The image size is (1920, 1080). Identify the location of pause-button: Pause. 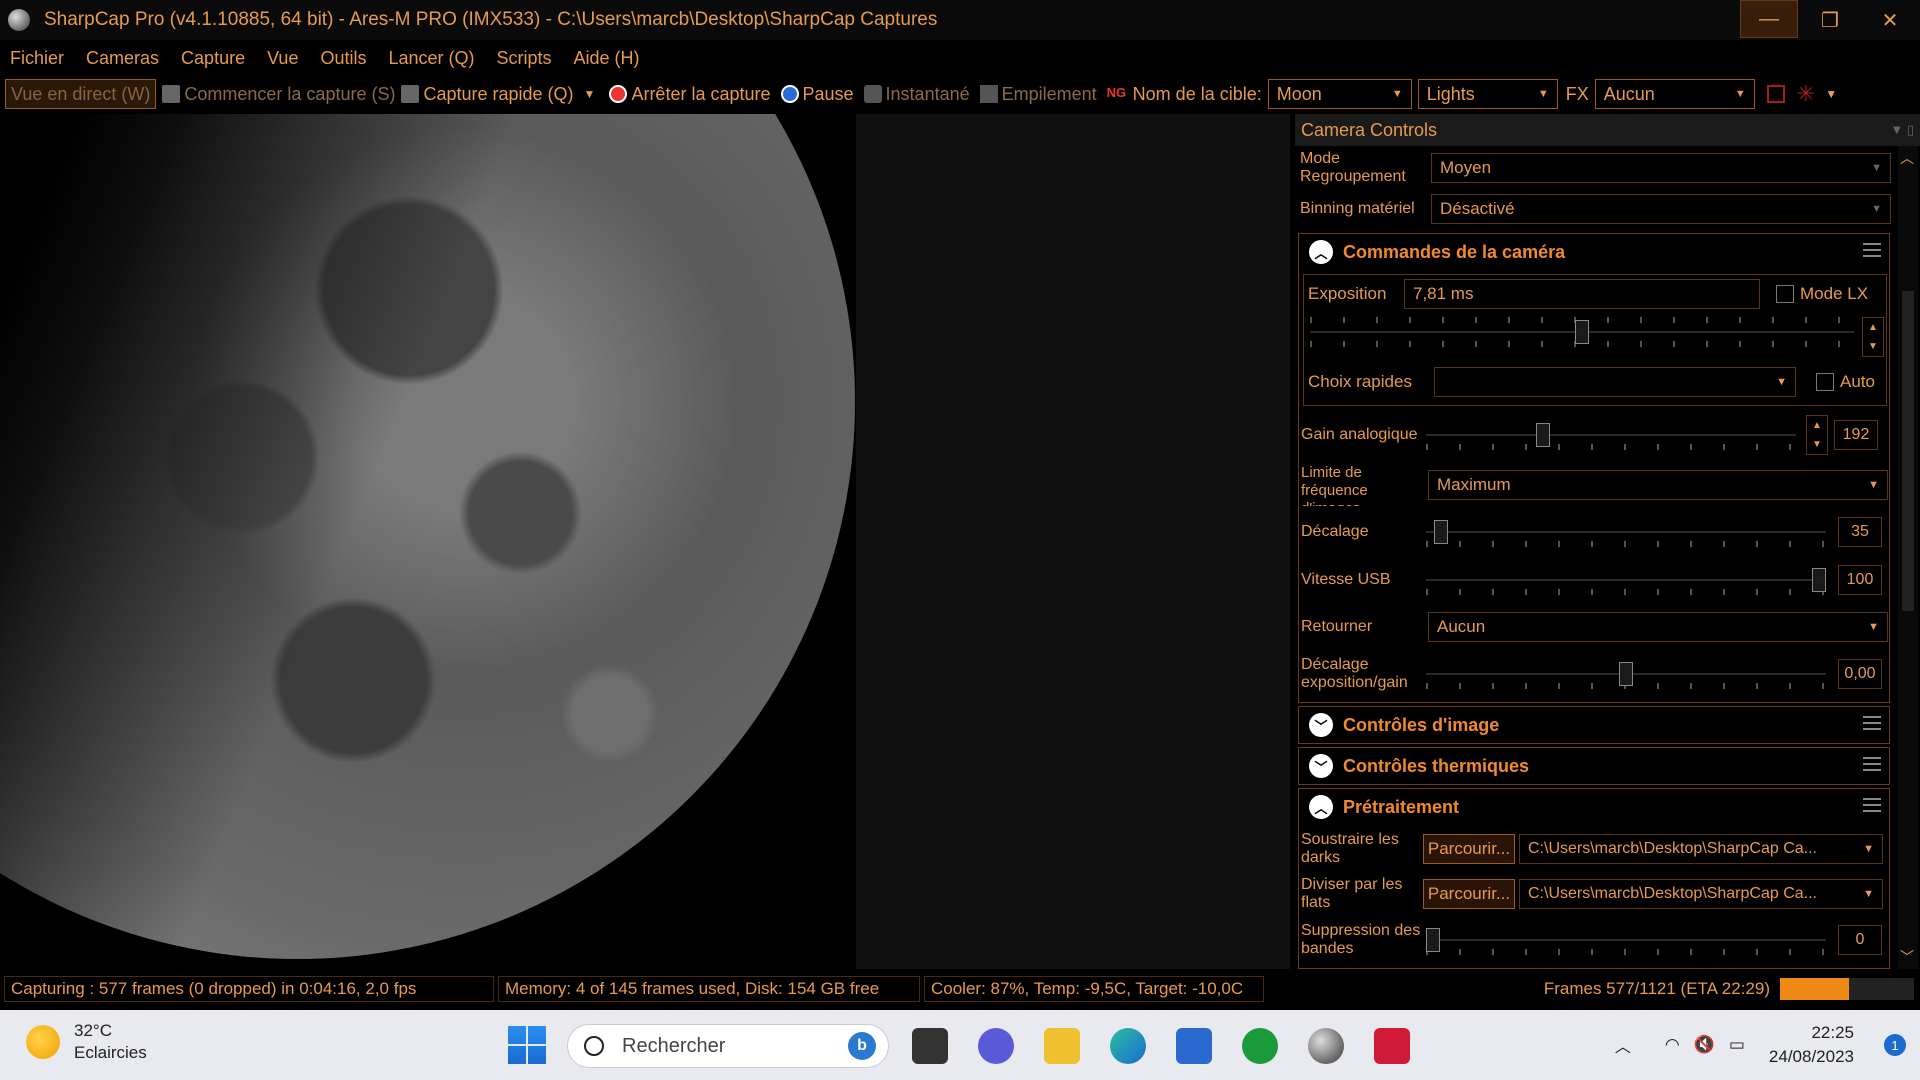
(817, 94).